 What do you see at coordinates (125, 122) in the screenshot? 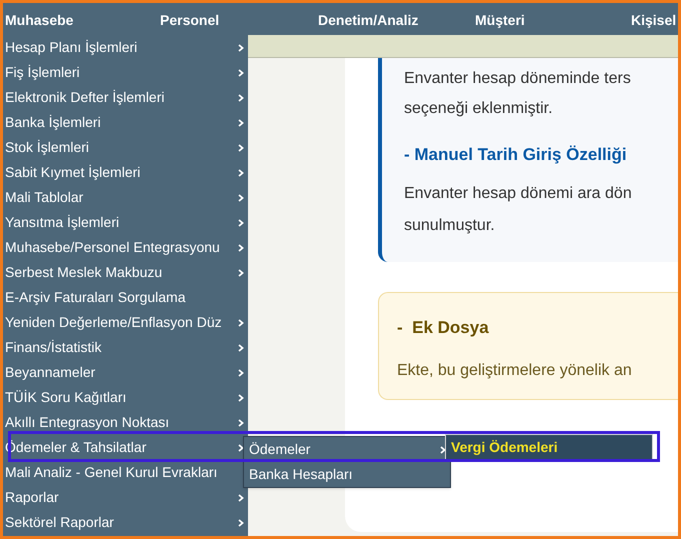
I see `menu-item: Banka İşlemleri` at bounding box center [125, 122].